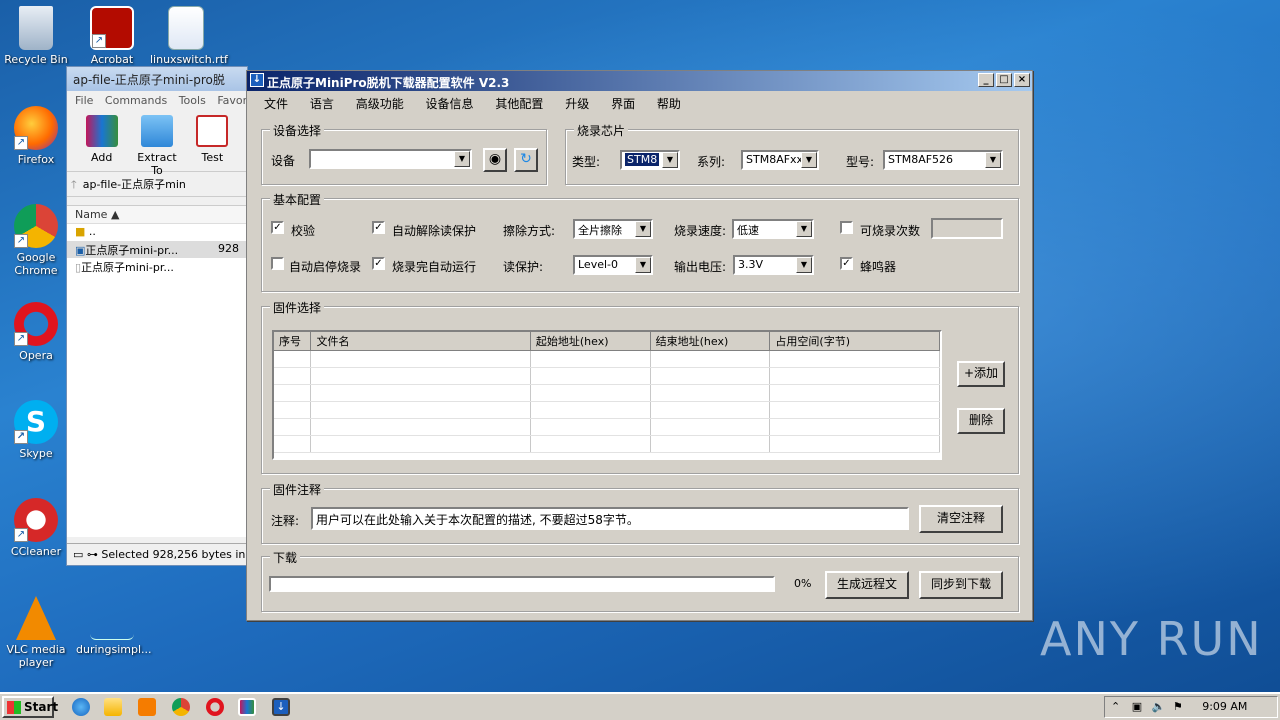  I want to click on winrar-extract-button: Extract To, so click(156, 146).